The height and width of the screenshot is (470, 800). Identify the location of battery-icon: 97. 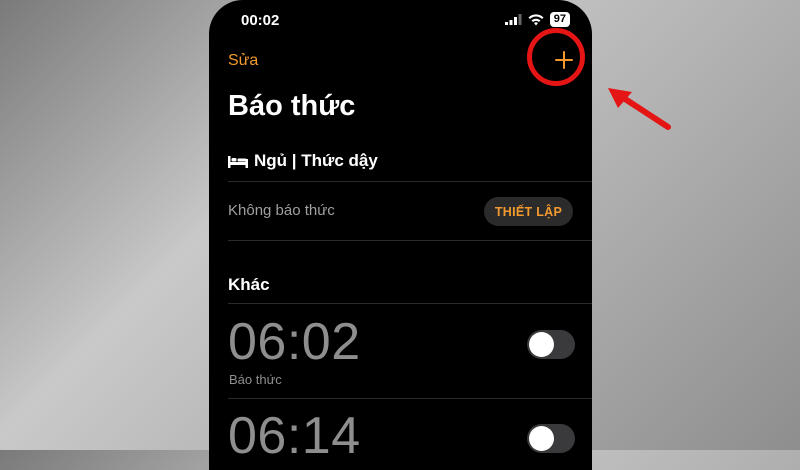
(559, 19).